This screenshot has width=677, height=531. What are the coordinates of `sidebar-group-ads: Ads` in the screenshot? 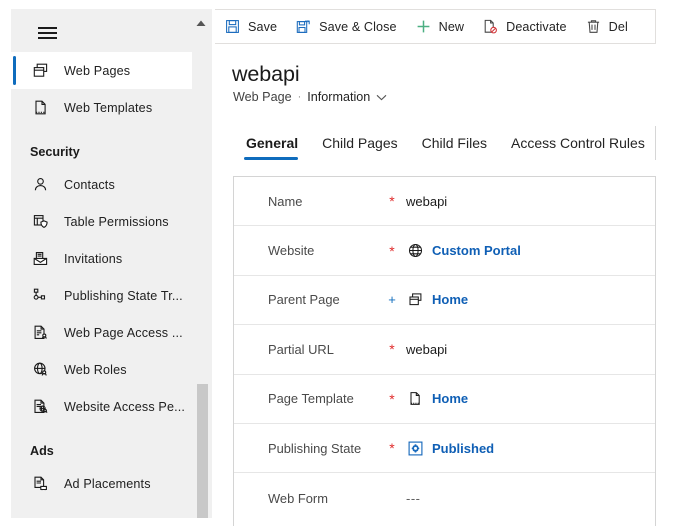 It's located at (111, 445).